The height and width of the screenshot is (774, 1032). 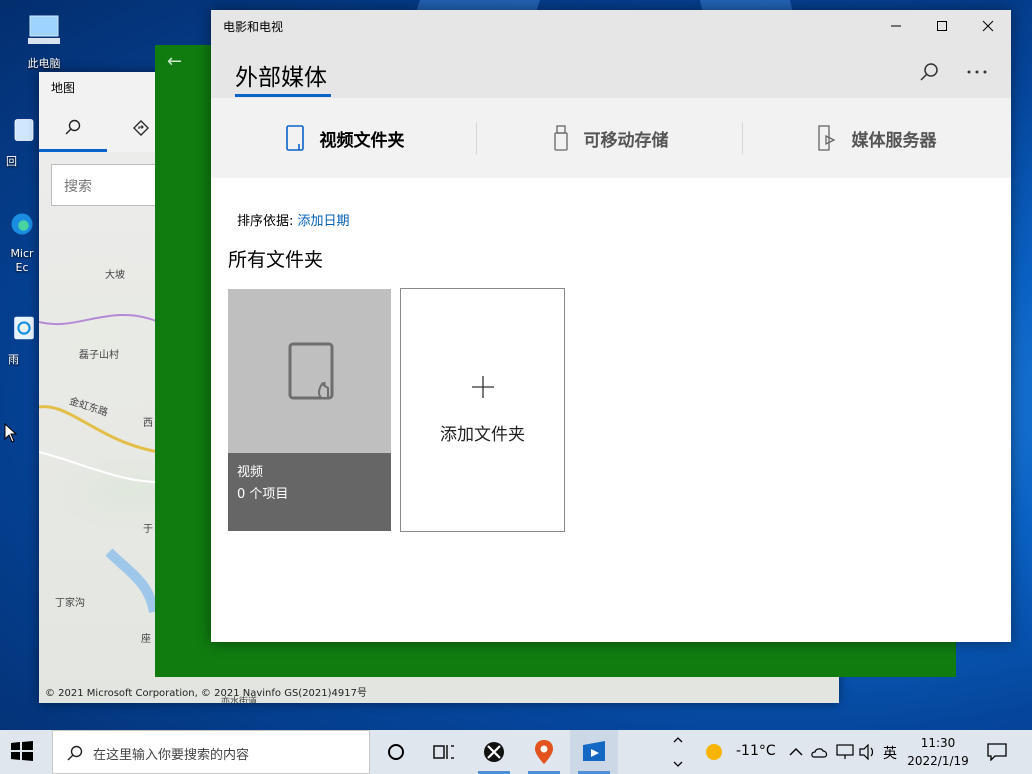 I want to click on tab-video-folders: 视频文件夹, so click(x=344, y=138).